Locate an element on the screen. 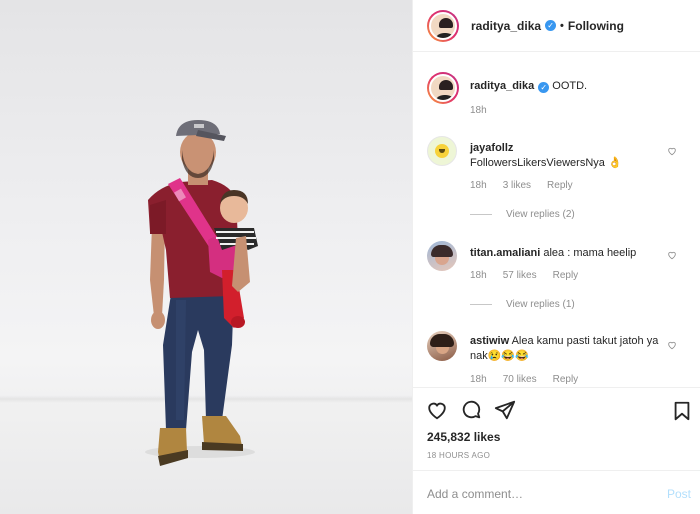 The image size is (700, 514). caption-author-avatar is located at coordinates (443, 88).